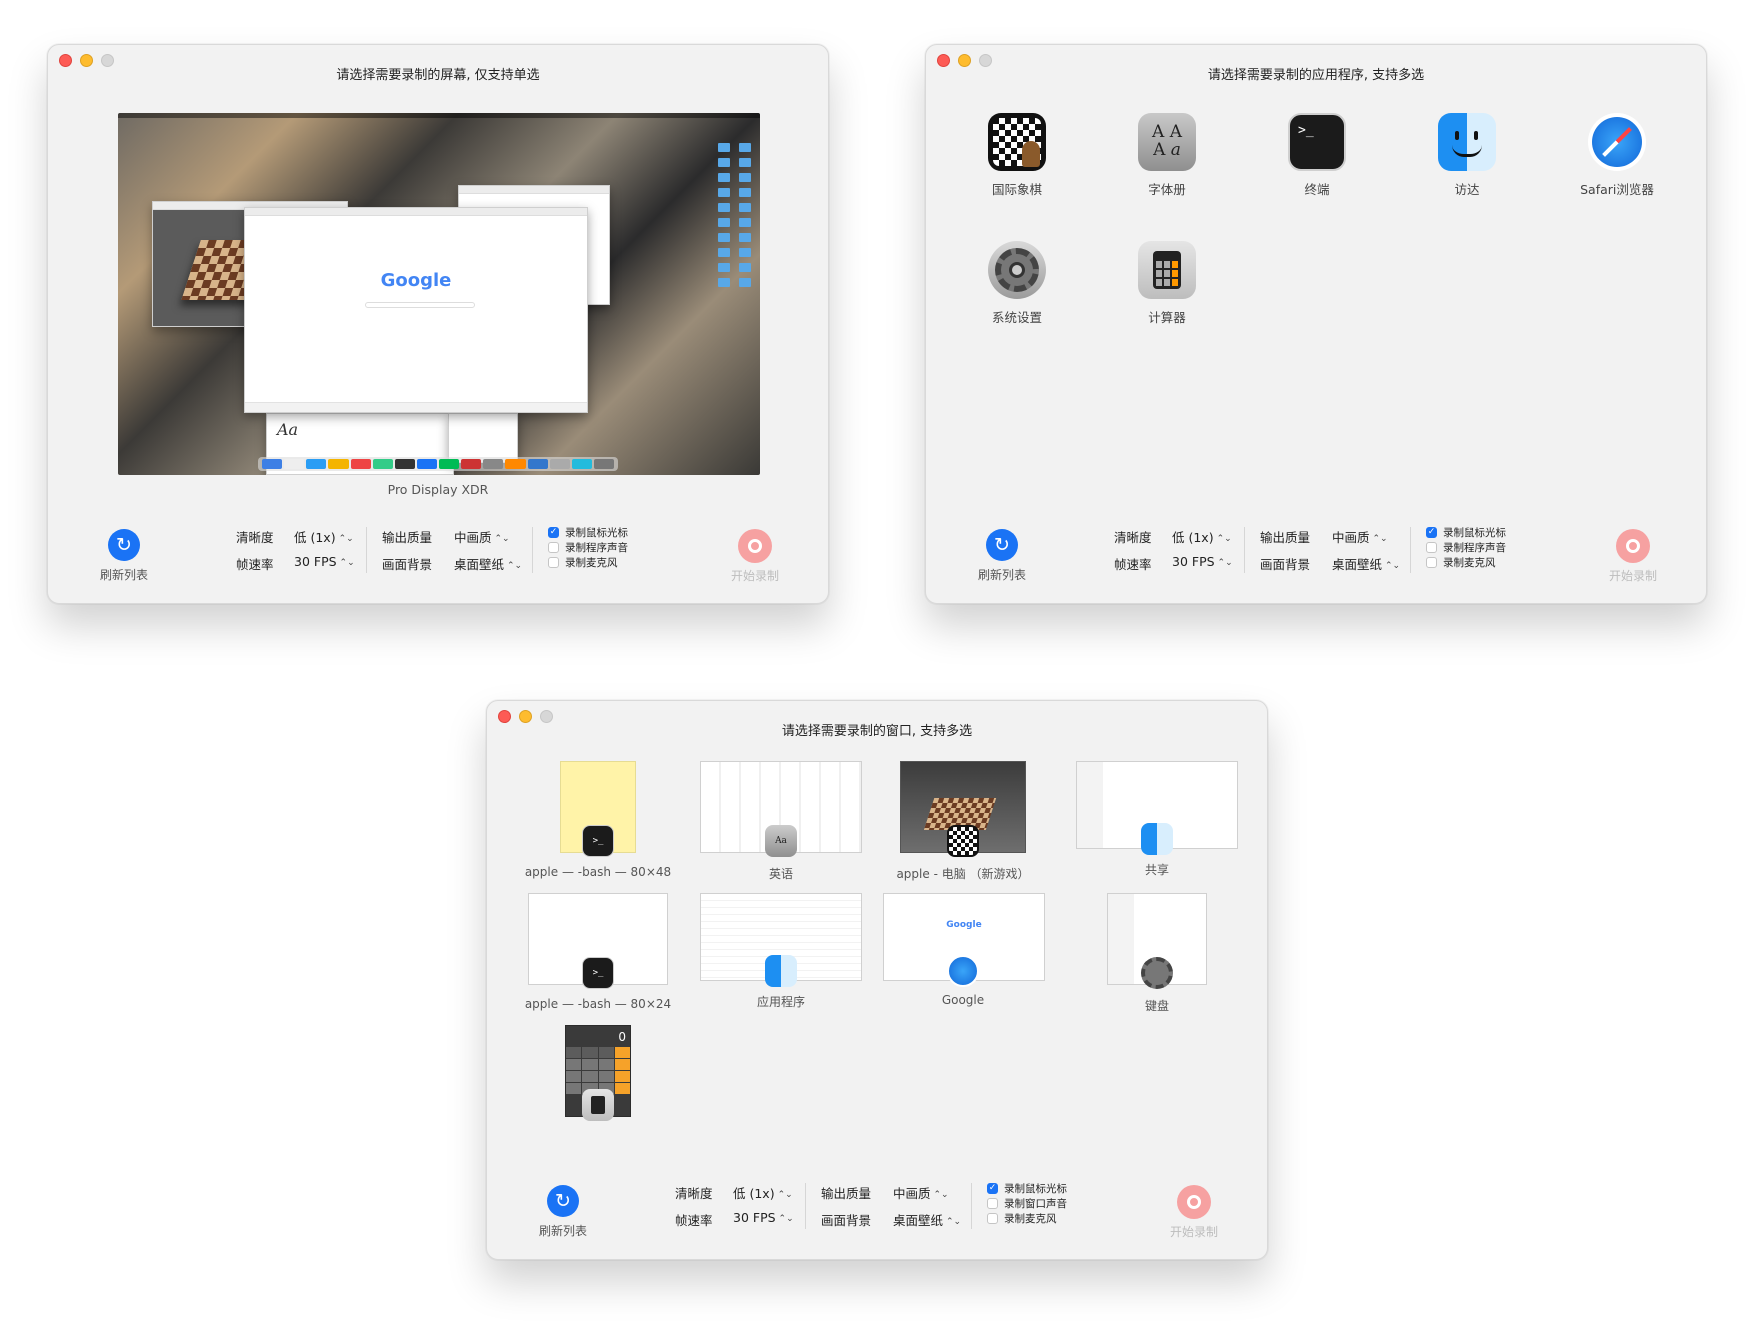 The width and height of the screenshot is (1754, 1327). I want to click on window-title: 请选择需要录制的窗口, 支持多选, so click(877, 731).